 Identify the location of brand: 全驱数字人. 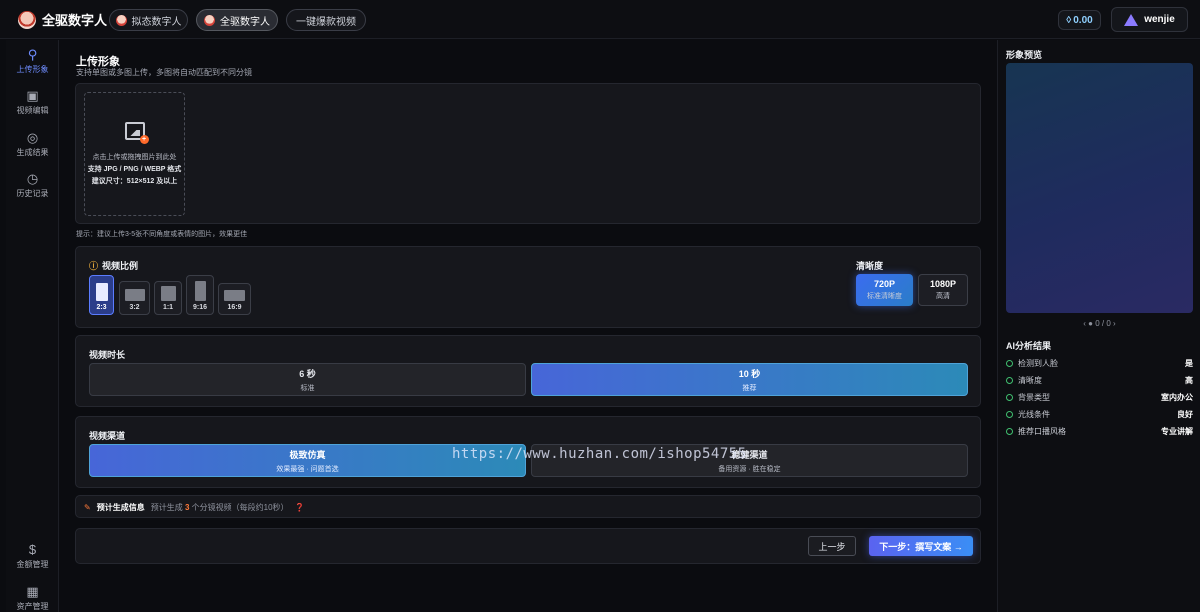
(62, 19).